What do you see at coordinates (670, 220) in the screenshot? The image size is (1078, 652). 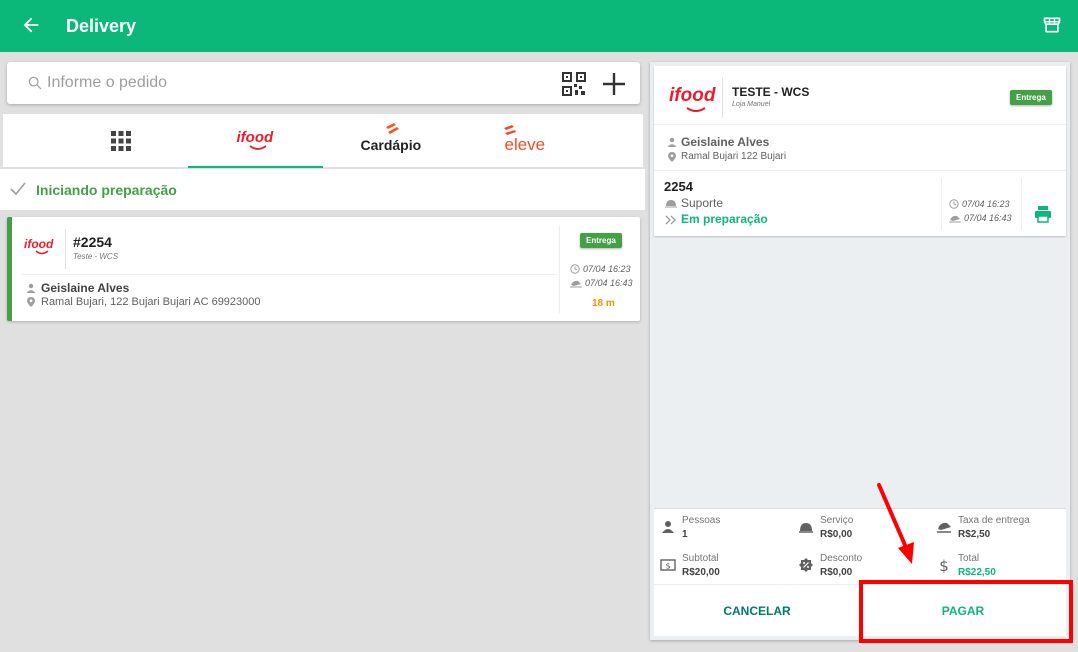 I see `double-chevron-icon` at bounding box center [670, 220].